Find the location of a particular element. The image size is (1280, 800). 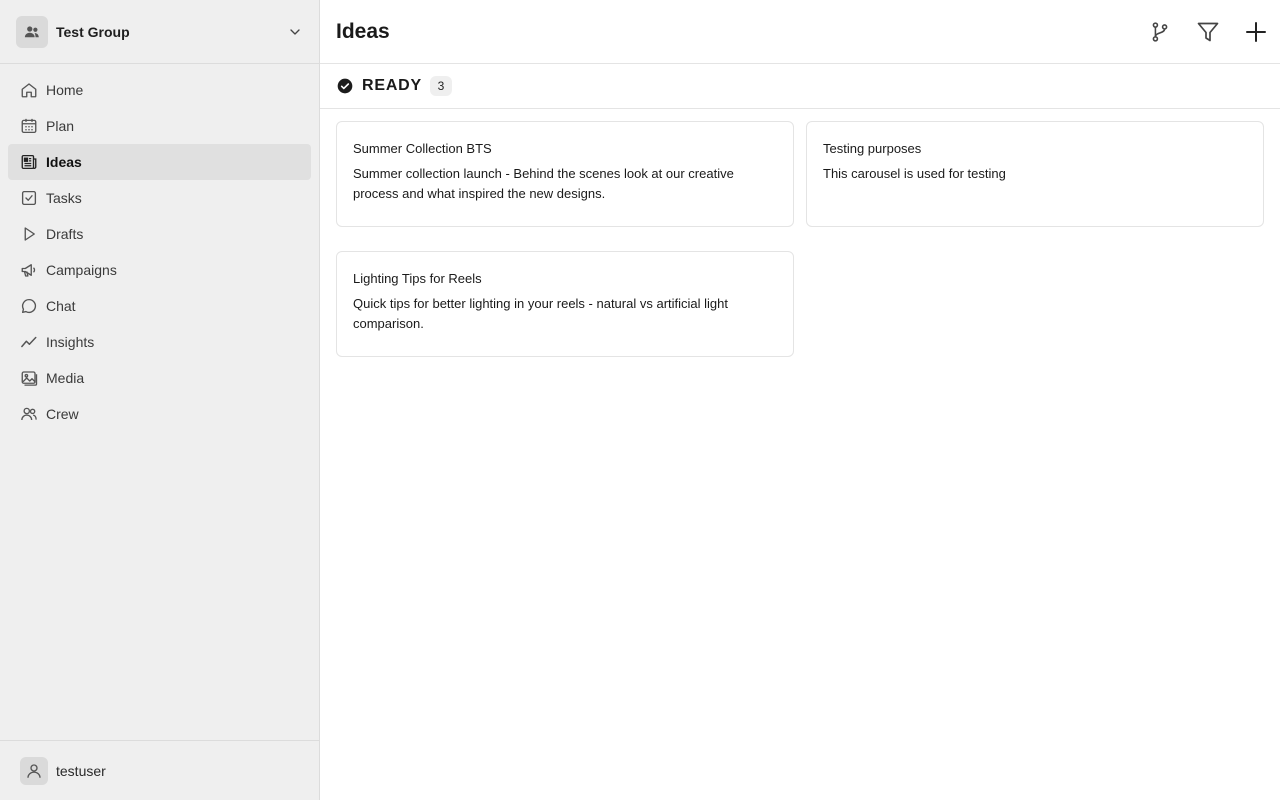

user-menu: testuser is located at coordinates (159, 770).